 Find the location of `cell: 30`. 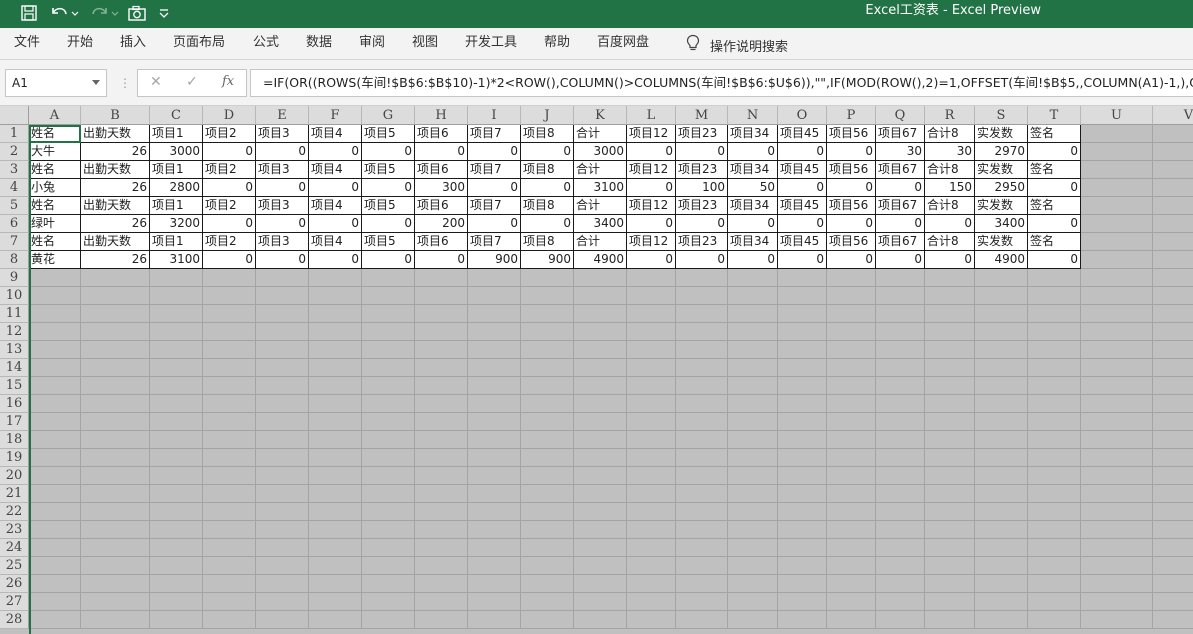

cell: 30 is located at coordinates (950, 152).